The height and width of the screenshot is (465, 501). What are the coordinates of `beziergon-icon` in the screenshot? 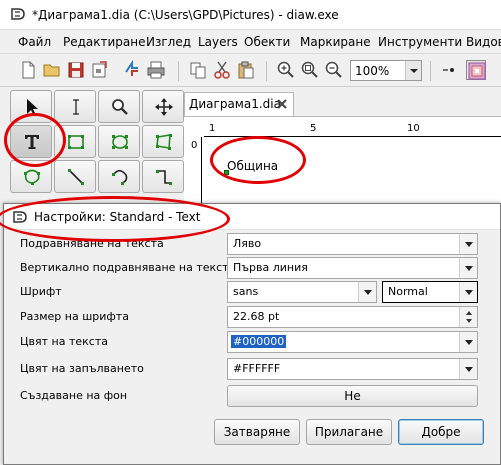 It's located at (32, 177).